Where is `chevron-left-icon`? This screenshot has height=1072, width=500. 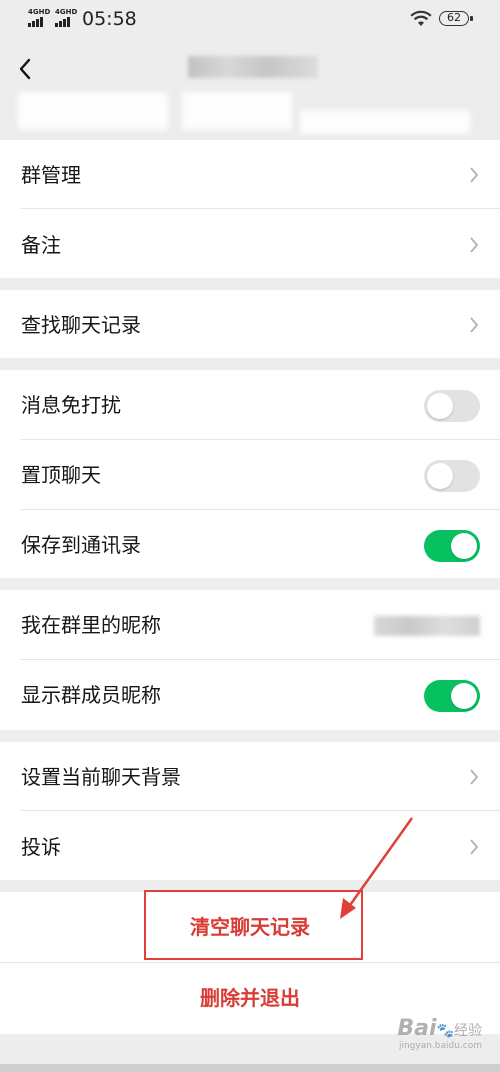
chevron-left-icon is located at coordinates (27, 69).